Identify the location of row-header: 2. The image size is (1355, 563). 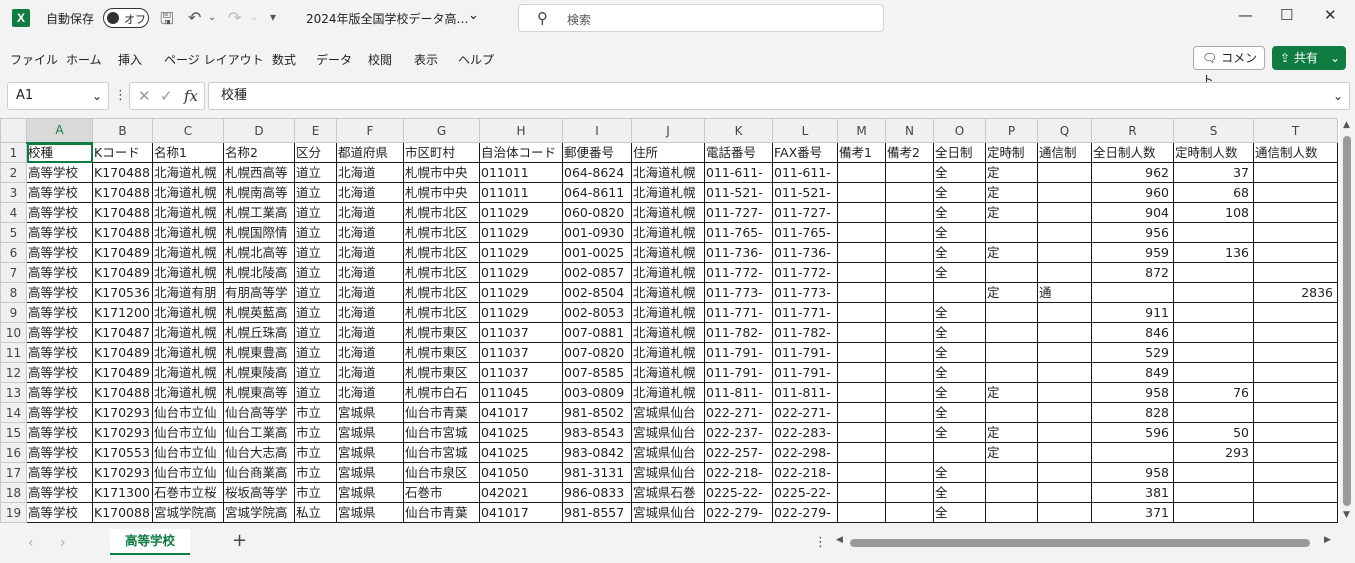
(13, 172).